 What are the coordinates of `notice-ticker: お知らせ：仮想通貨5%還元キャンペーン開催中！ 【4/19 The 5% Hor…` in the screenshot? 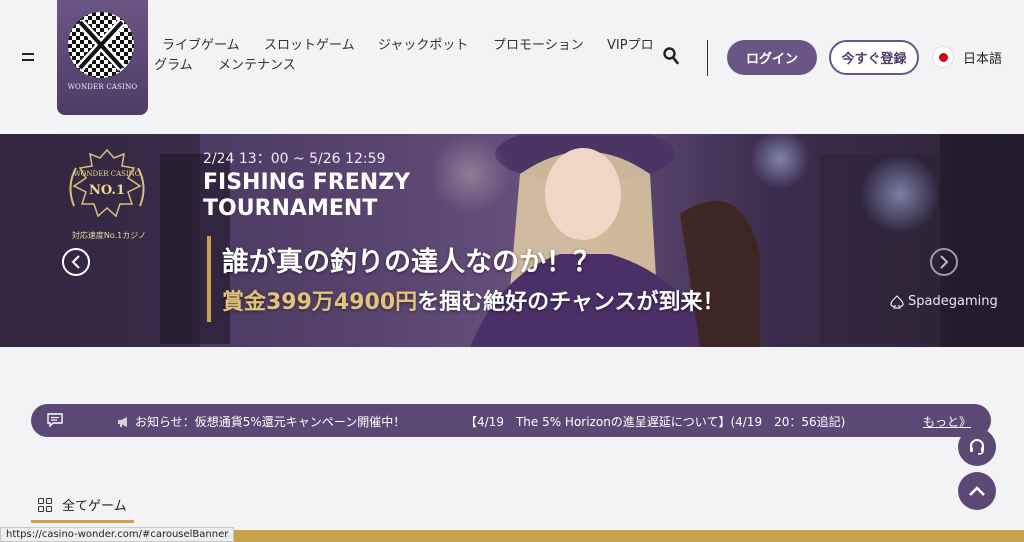 It's located at (511, 420).